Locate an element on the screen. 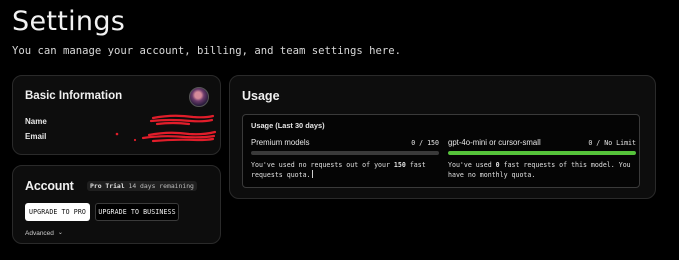  basic-information-title: Basic Information is located at coordinates (74, 96).